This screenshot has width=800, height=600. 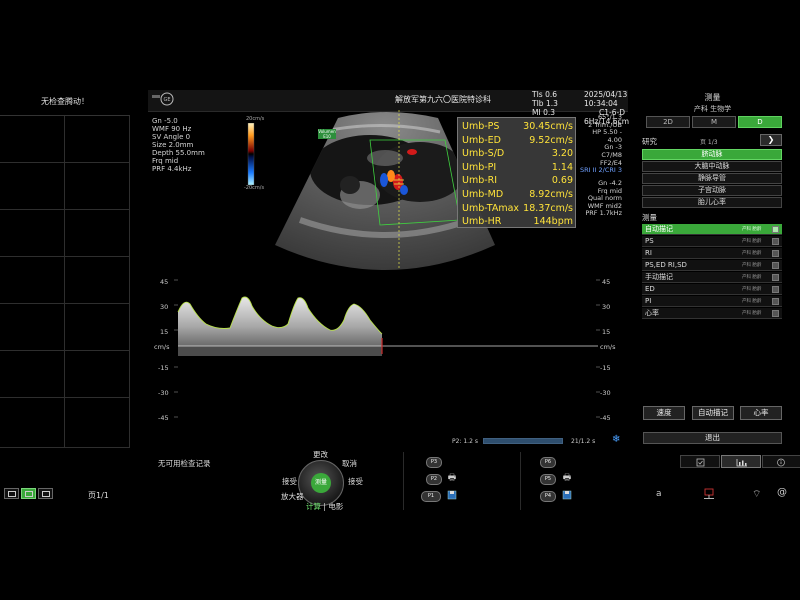 What do you see at coordinates (320, 454) in the screenshot?
I see `change-label: 更改` at bounding box center [320, 454].